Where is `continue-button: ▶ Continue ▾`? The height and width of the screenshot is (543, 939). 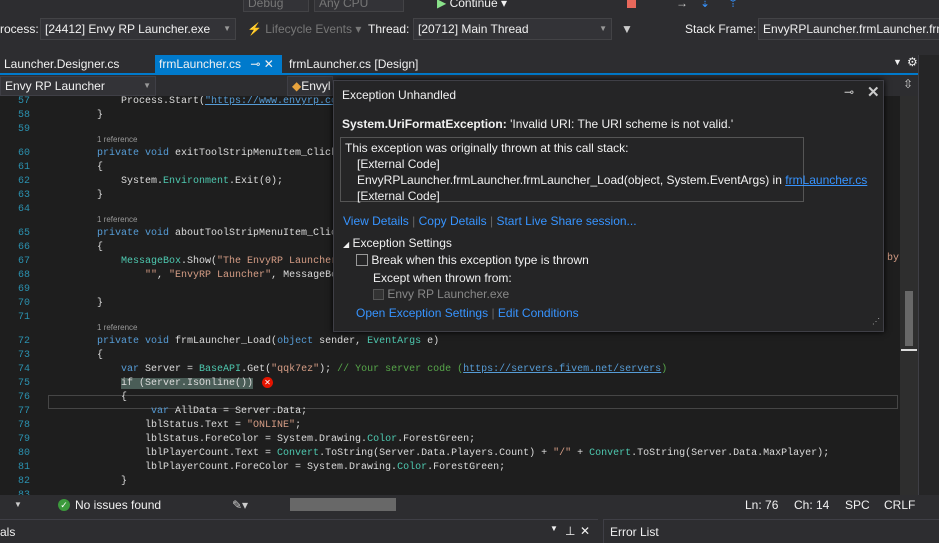 continue-button: ▶ Continue ▾ is located at coordinates (472, 5).